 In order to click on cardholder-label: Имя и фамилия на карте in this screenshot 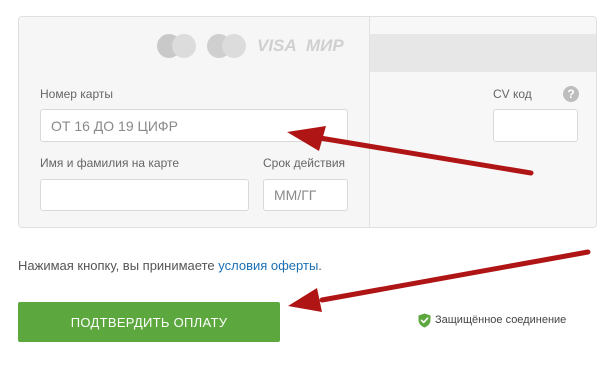, I will do `click(110, 163)`.